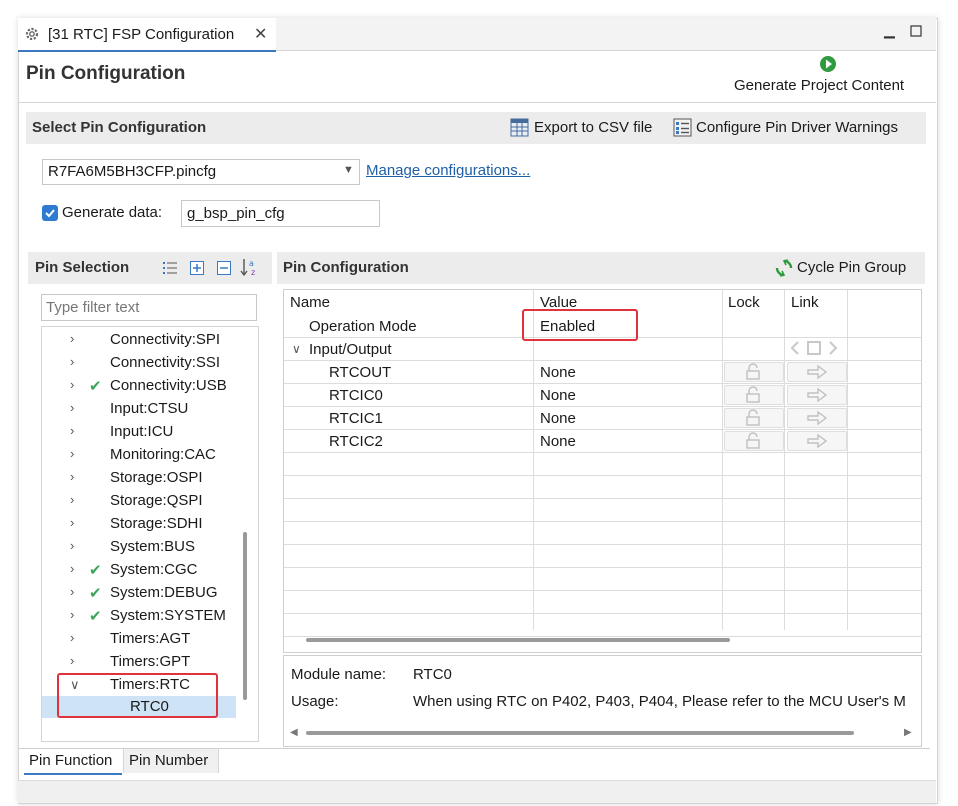 This screenshot has height=806, width=958. I want to click on list-view-icon, so click(170, 268).